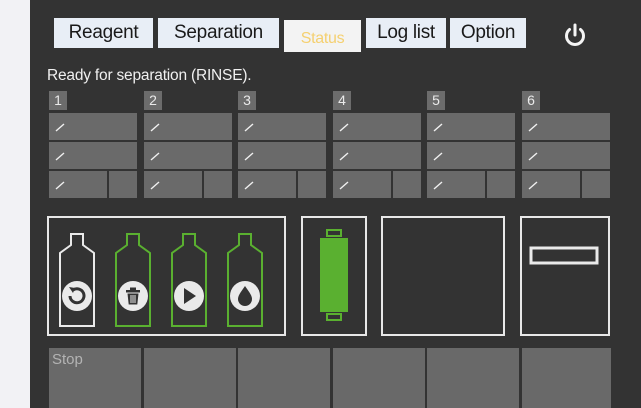  Describe the element at coordinates (189, 296) in the screenshot. I see `play-icon` at that location.